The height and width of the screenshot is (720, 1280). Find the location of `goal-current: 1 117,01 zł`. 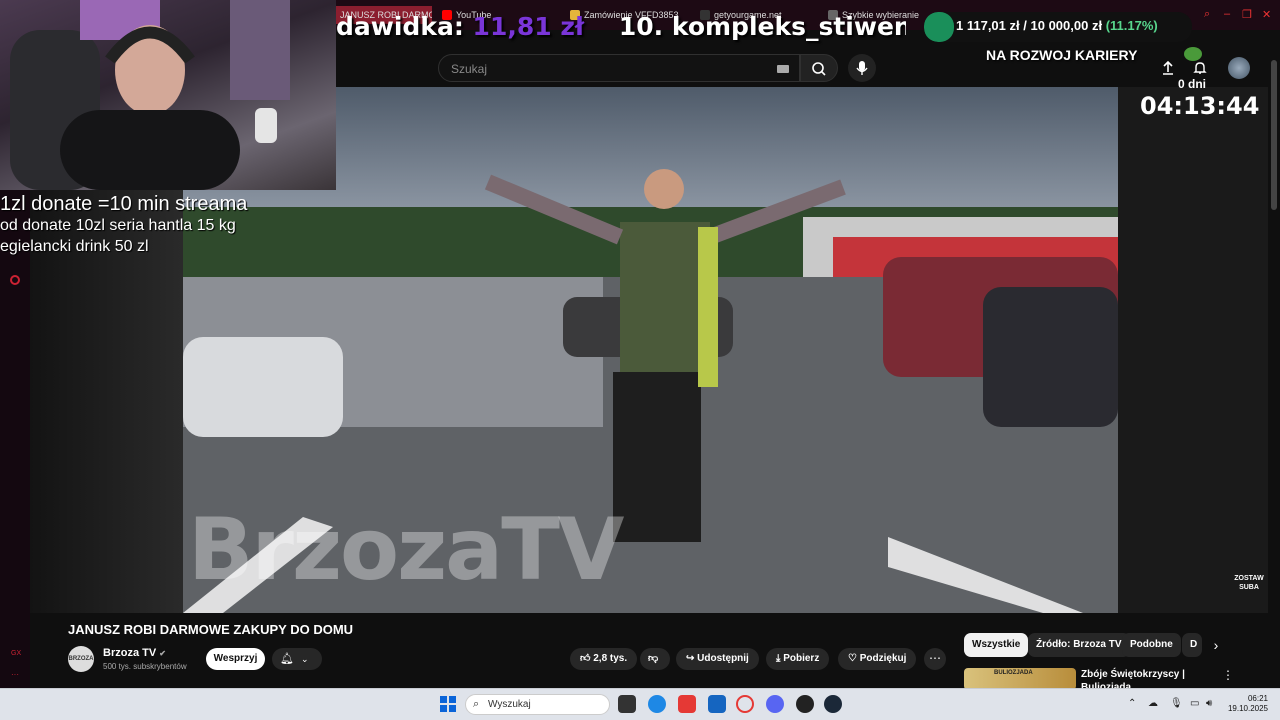

goal-current: 1 117,01 zł is located at coordinates (988, 25).